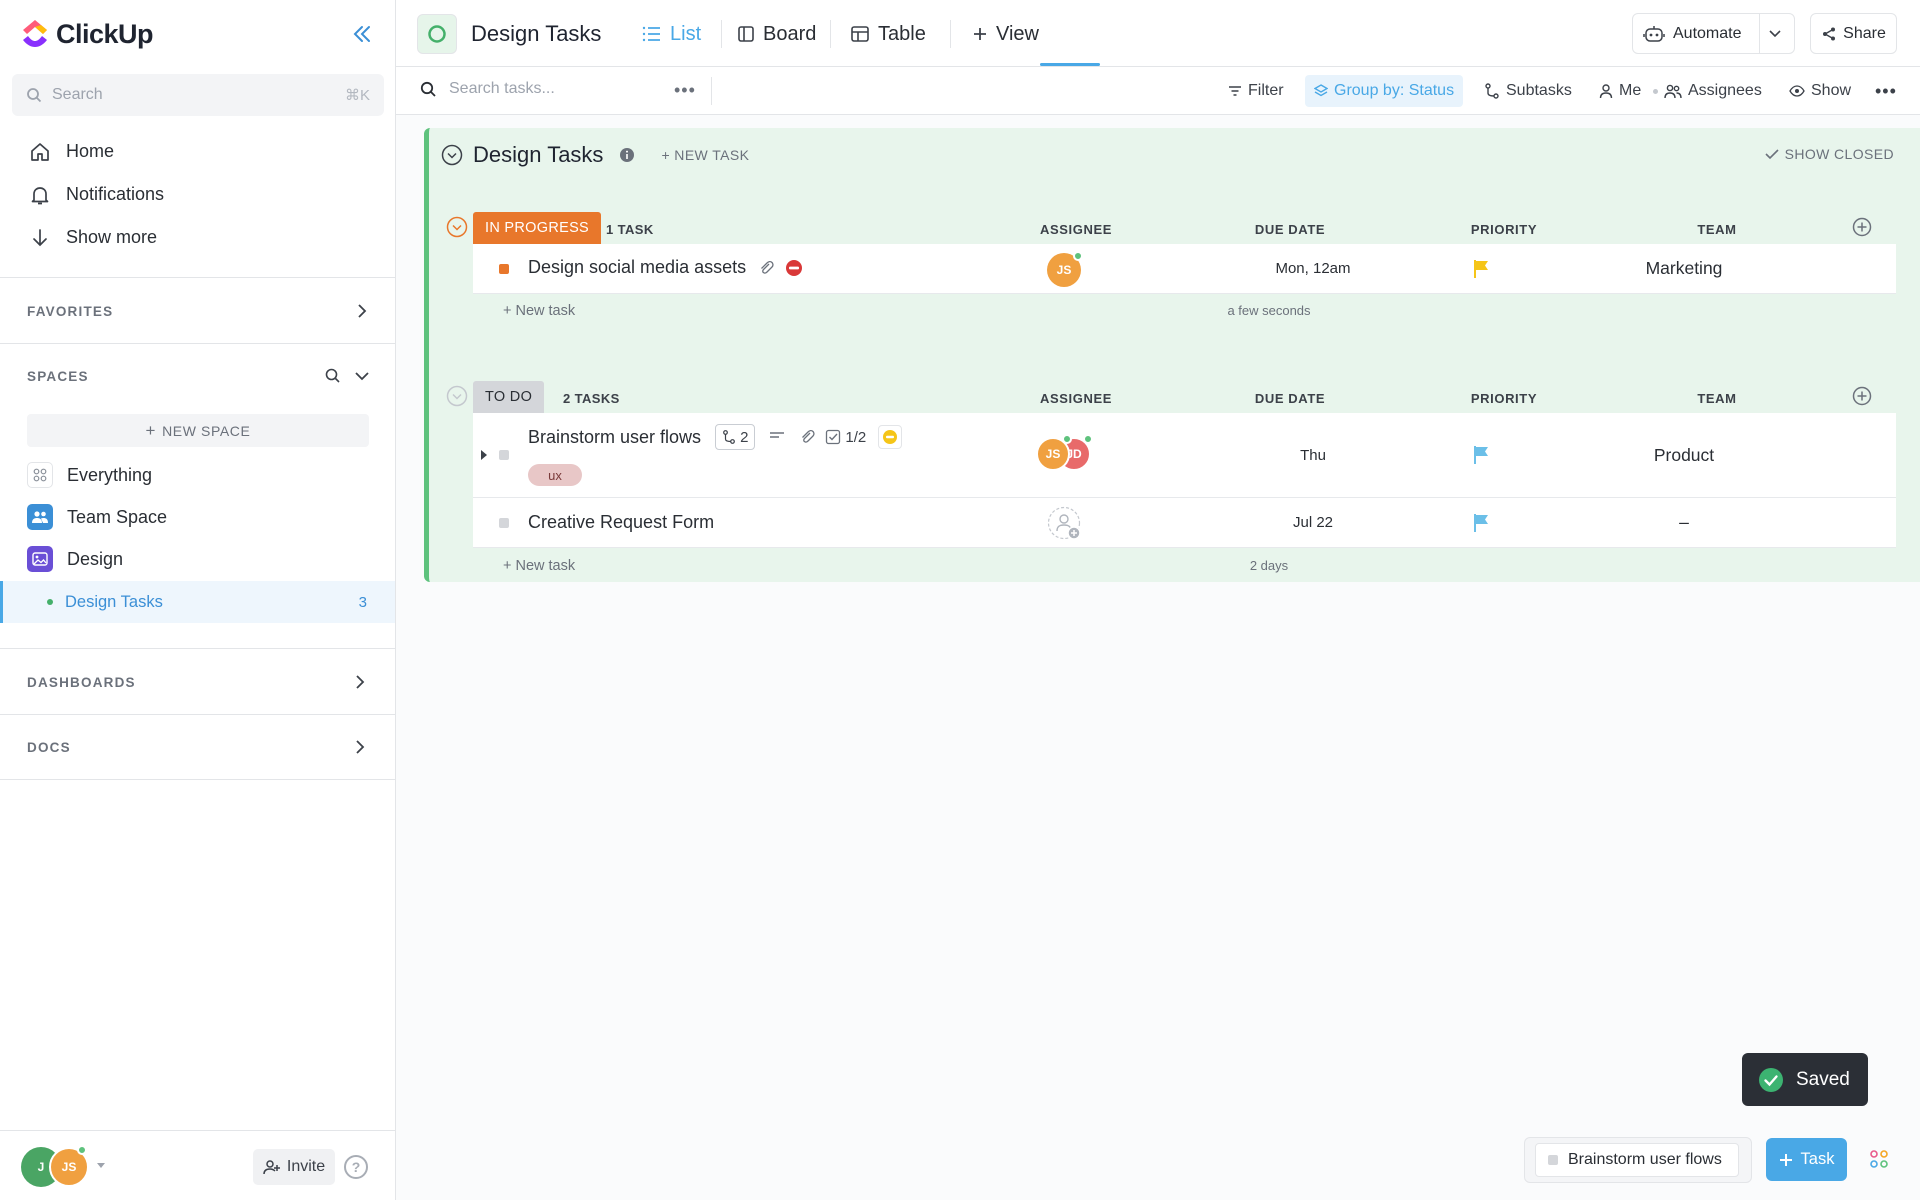 The image size is (1920, 1200). What do you see at coordinates (537, 228) in the screenshot?
I see `status-badge: IN PROGRESS` at bounding box center [537, 228].